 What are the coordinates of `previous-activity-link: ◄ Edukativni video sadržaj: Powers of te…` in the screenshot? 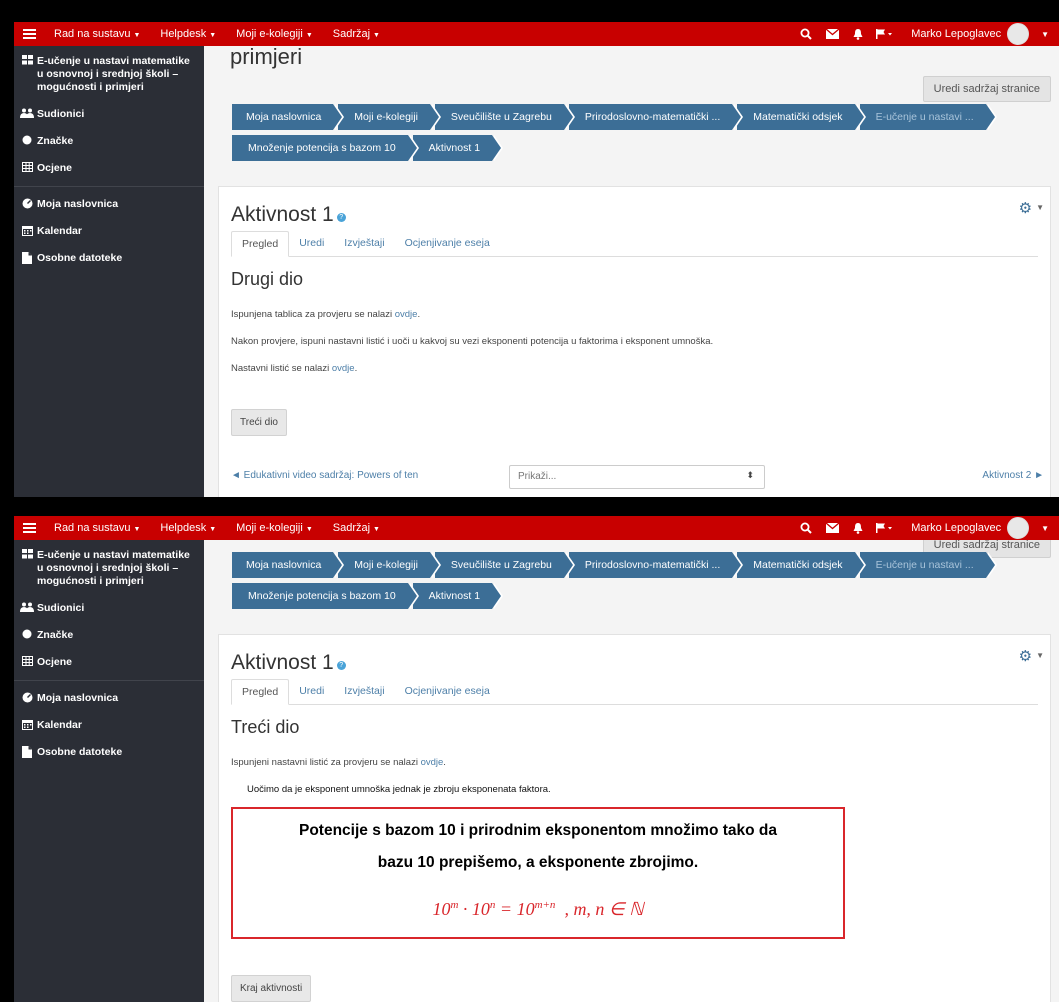 It's located at (324, 475).